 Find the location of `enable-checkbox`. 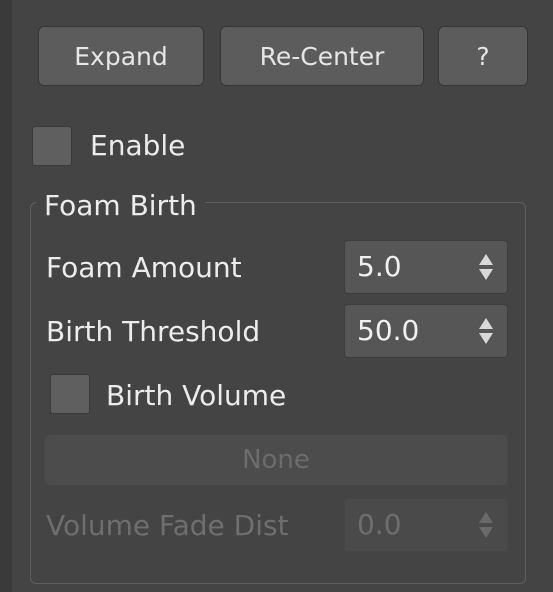

enable-checkbox is located at coordinates (52, 146).